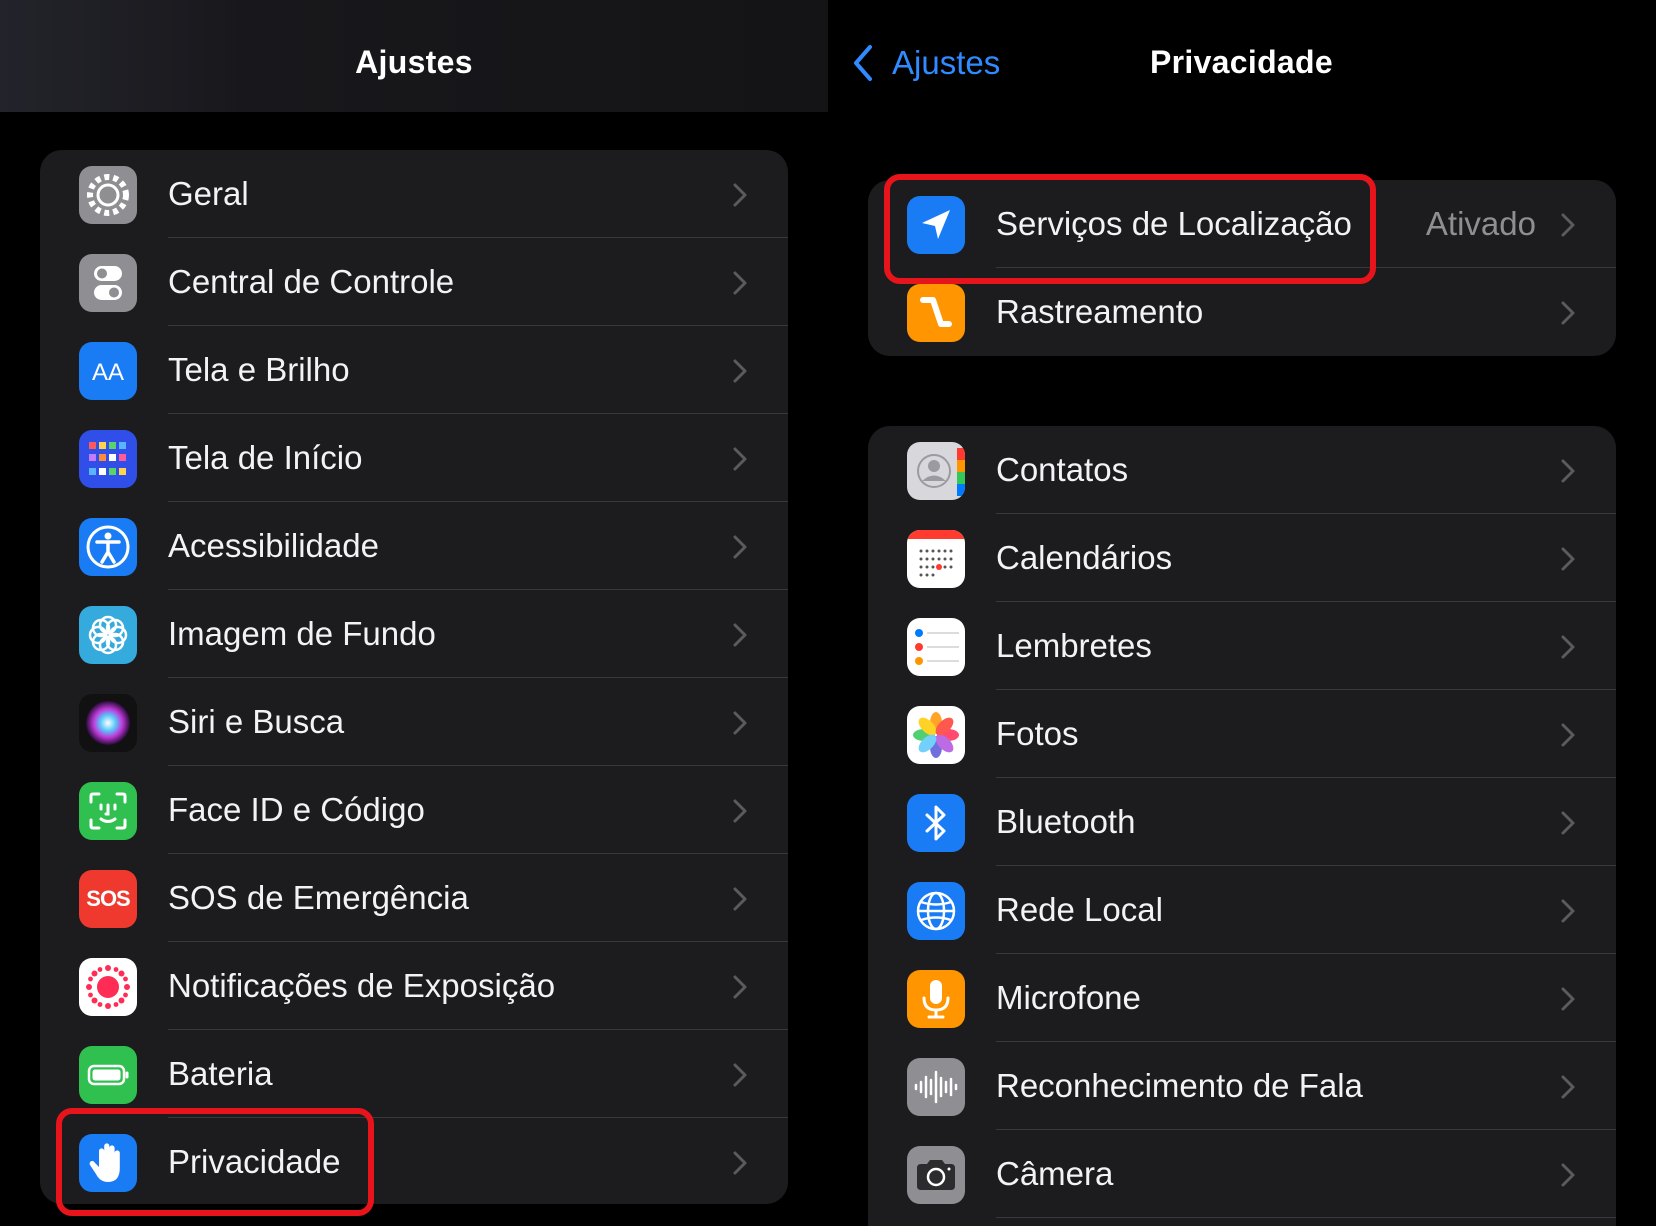 The width and height of the screenshot is (1656, 1226). What do you see at coordinates (1062, 469) in the screenshot?
I see `privacy-item-label: Contatos` at bounding box center [1062, 469].